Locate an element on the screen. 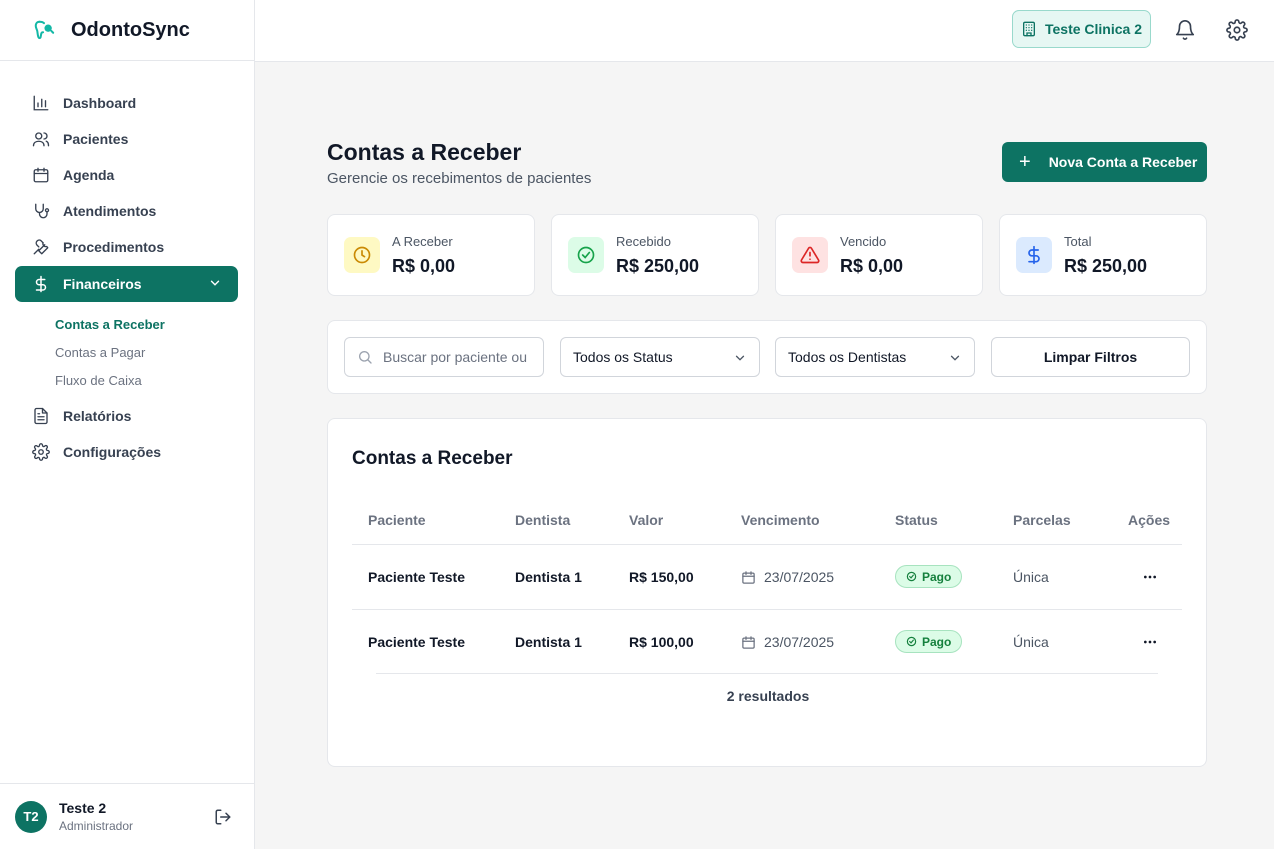 This screenshot has height=849, width=1274. file-text-icon is located at coordinates (41, 416).